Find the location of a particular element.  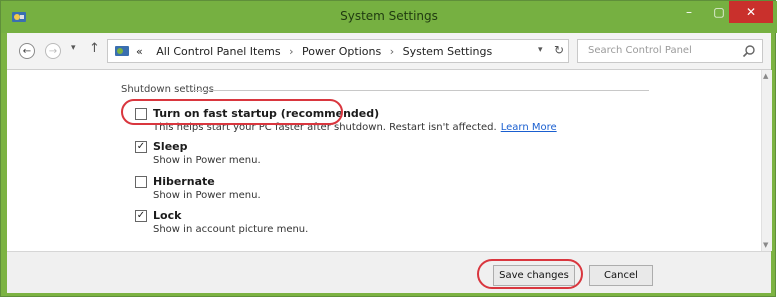

vertical-scrollbar: ▲ ▼ is located at coordinates (766, 160).